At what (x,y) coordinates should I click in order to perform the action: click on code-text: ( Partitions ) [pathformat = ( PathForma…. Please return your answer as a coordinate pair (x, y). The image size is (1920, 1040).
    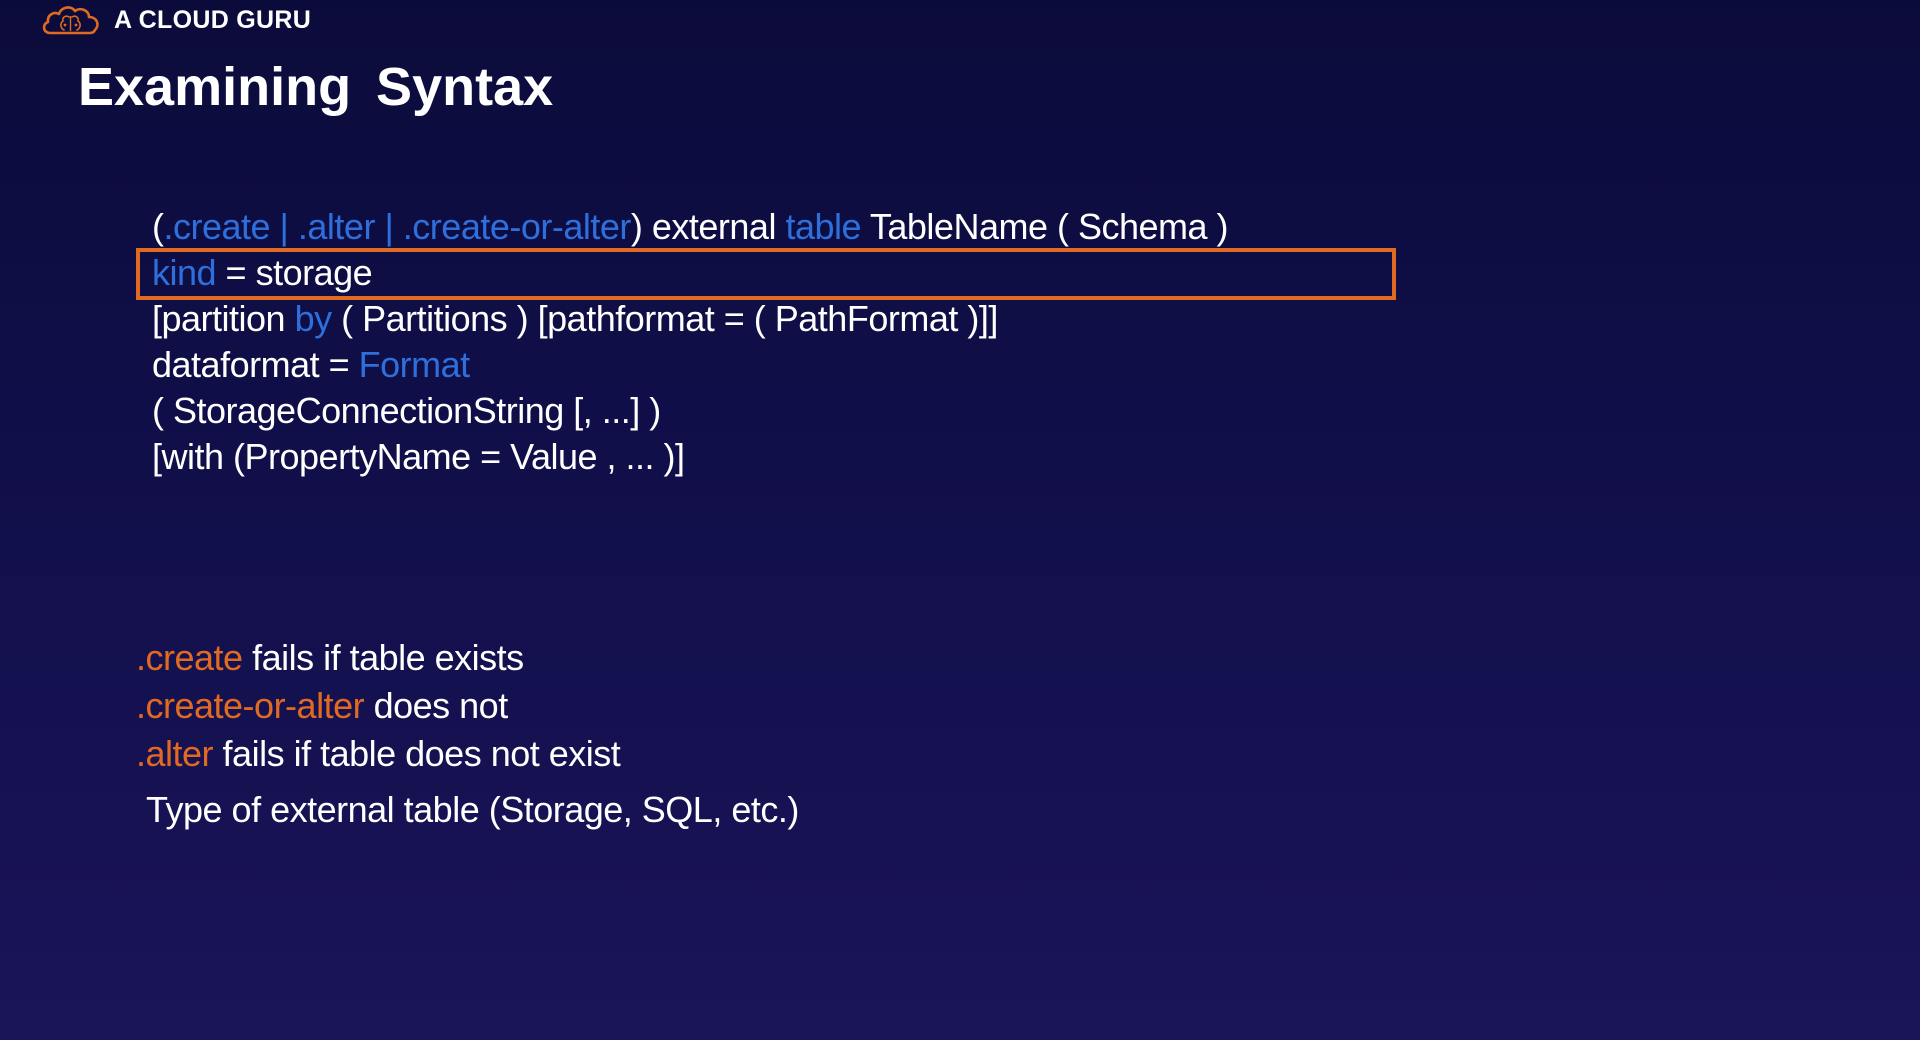
    Looking at the image, I should click on (664, 318).